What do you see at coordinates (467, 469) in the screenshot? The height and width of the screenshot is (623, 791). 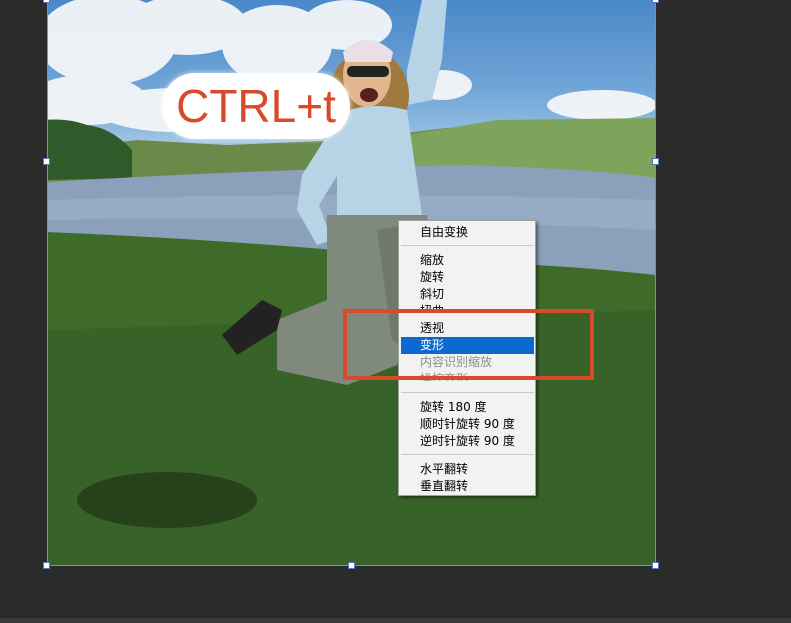 I see `menu-item-flip-horizontal: 水平翻转` at bounding box center [467, 469].